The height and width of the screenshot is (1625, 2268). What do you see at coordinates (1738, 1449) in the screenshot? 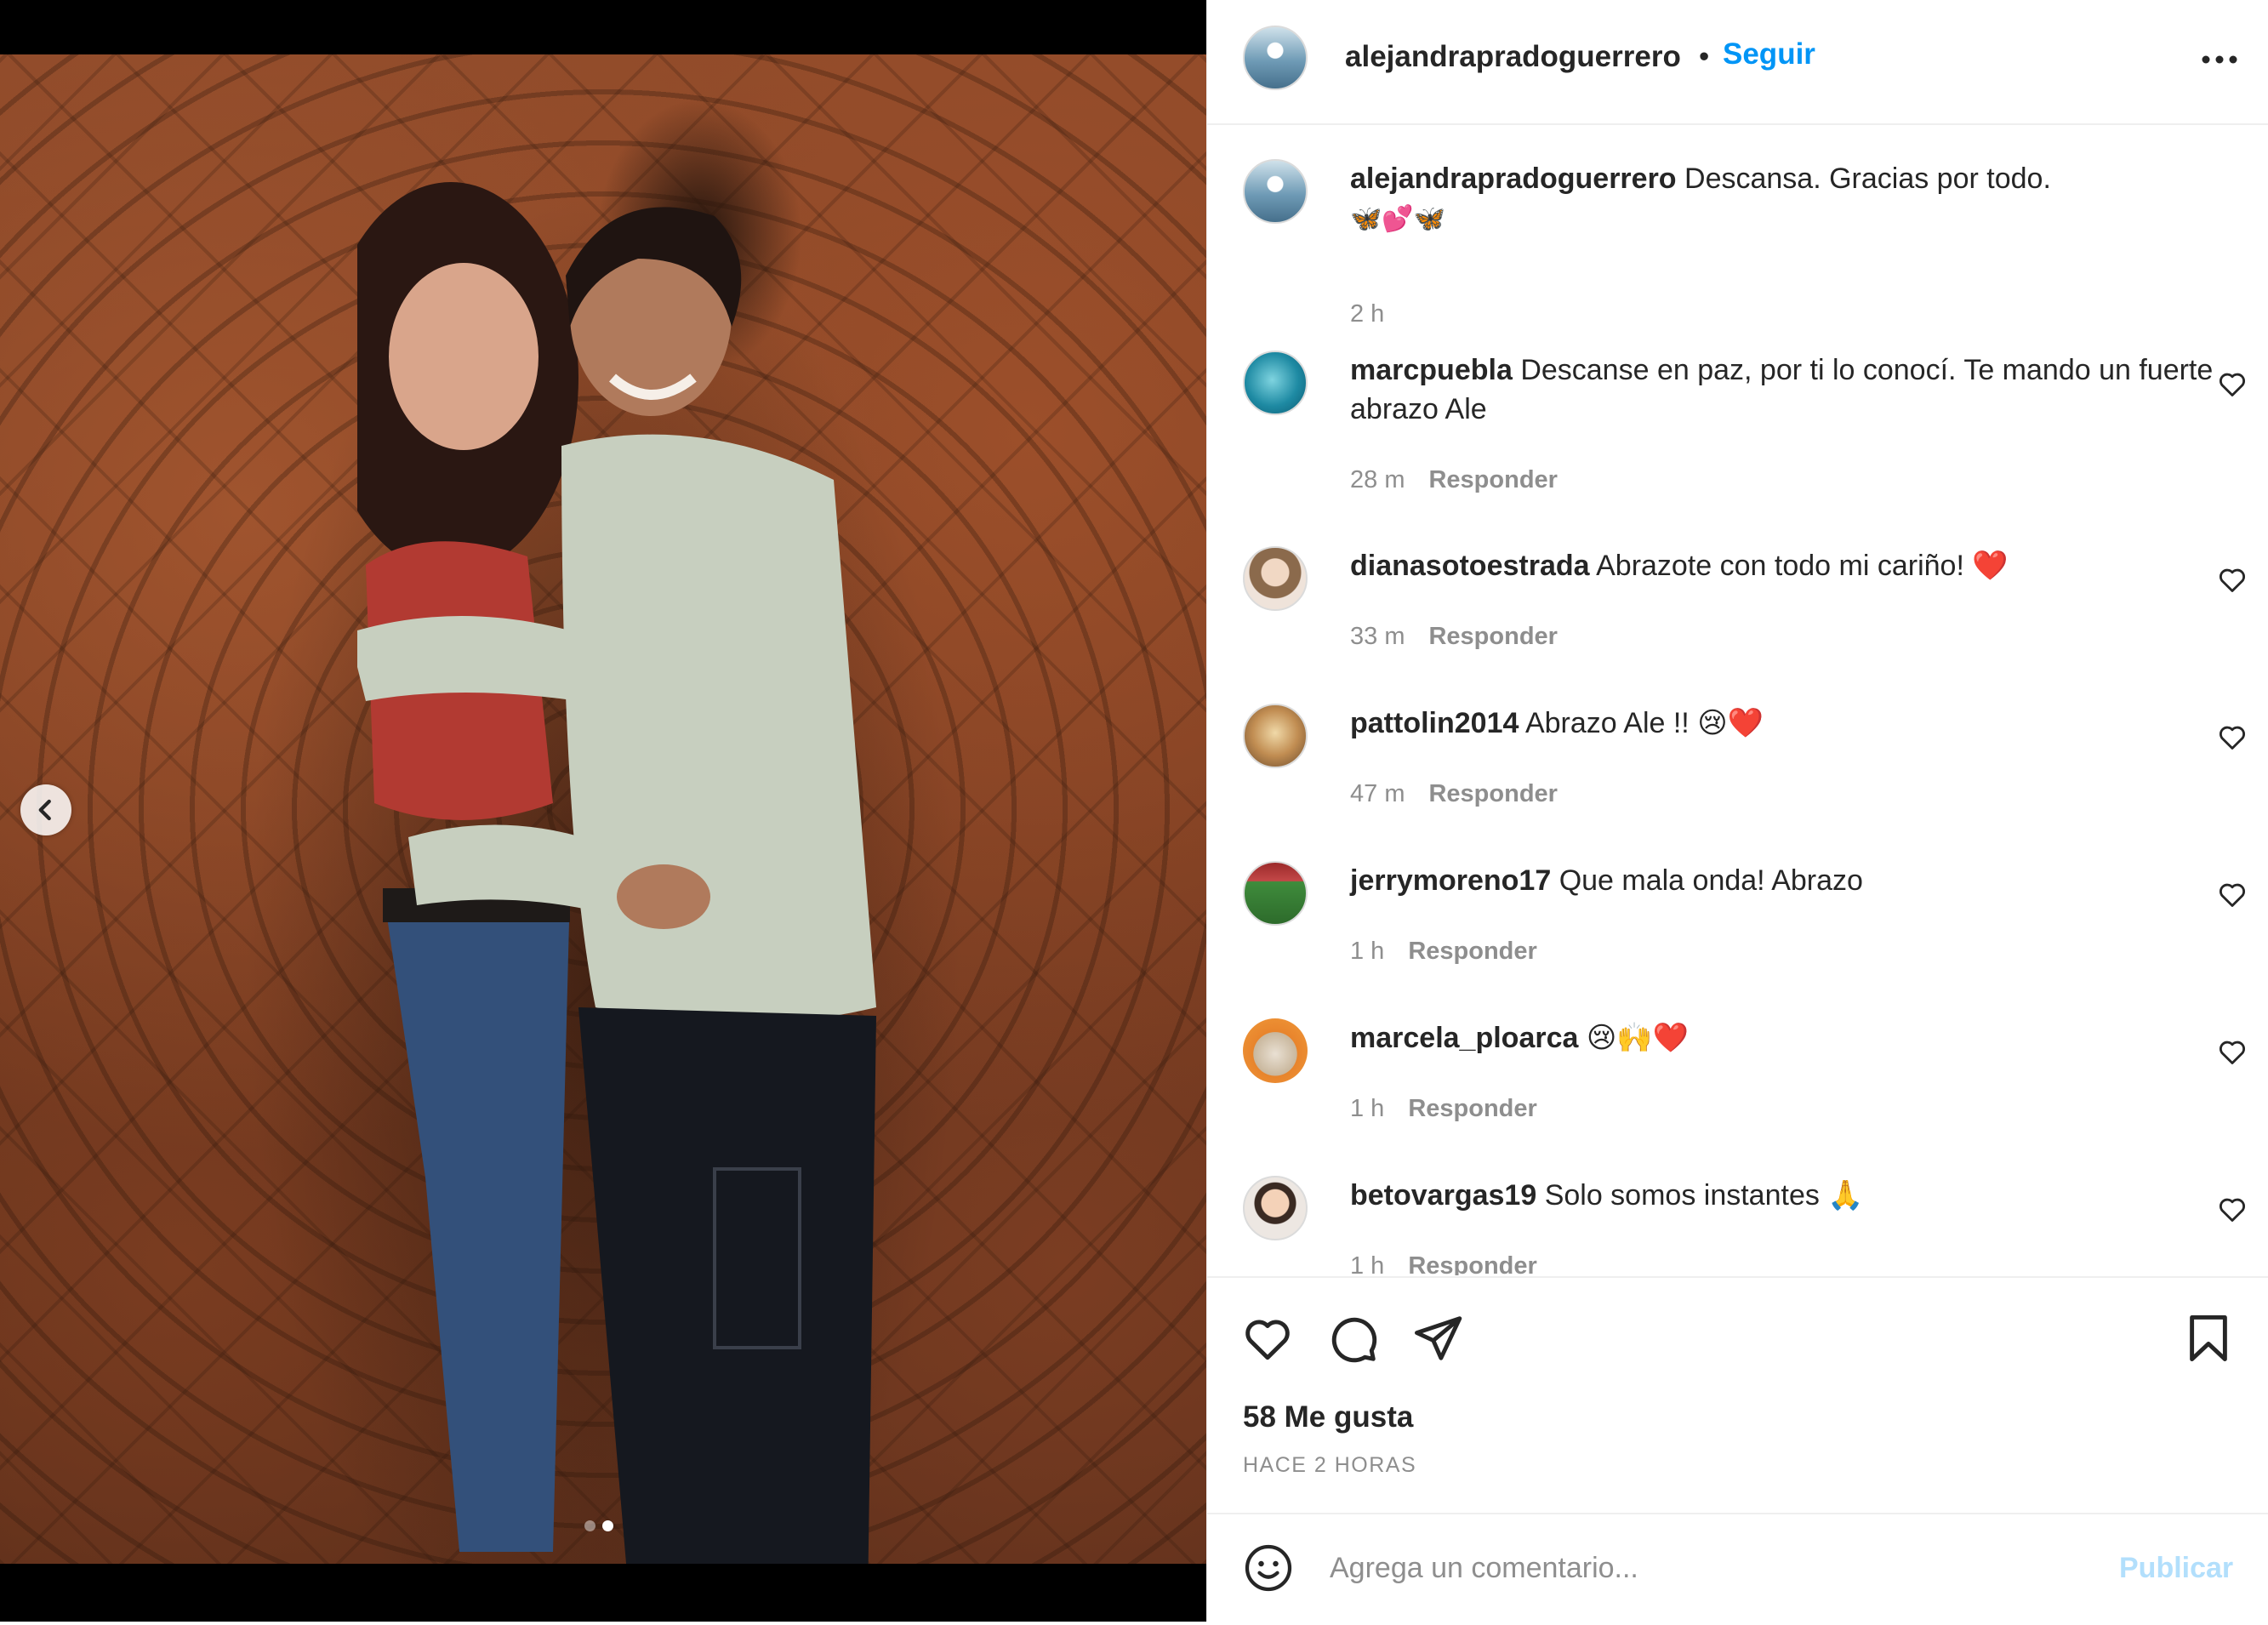
I see `post-actions: 58 Me gusta HACE 2 HORAS Publicar` at bounding box center [1738, 1449].